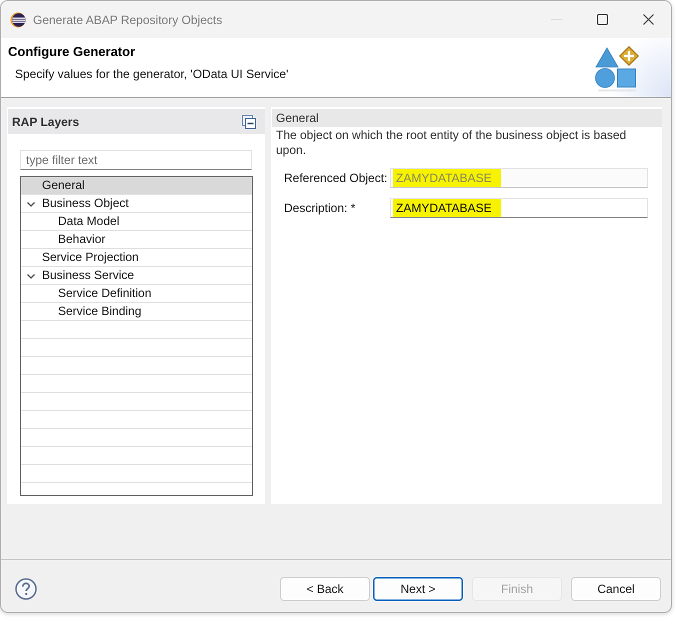 This screenshot has height=618, width=676. What do you see at coordinates (136, 160) in the screenshot?
I see `filter-field: type filter text` at bounding box center [136, 160].